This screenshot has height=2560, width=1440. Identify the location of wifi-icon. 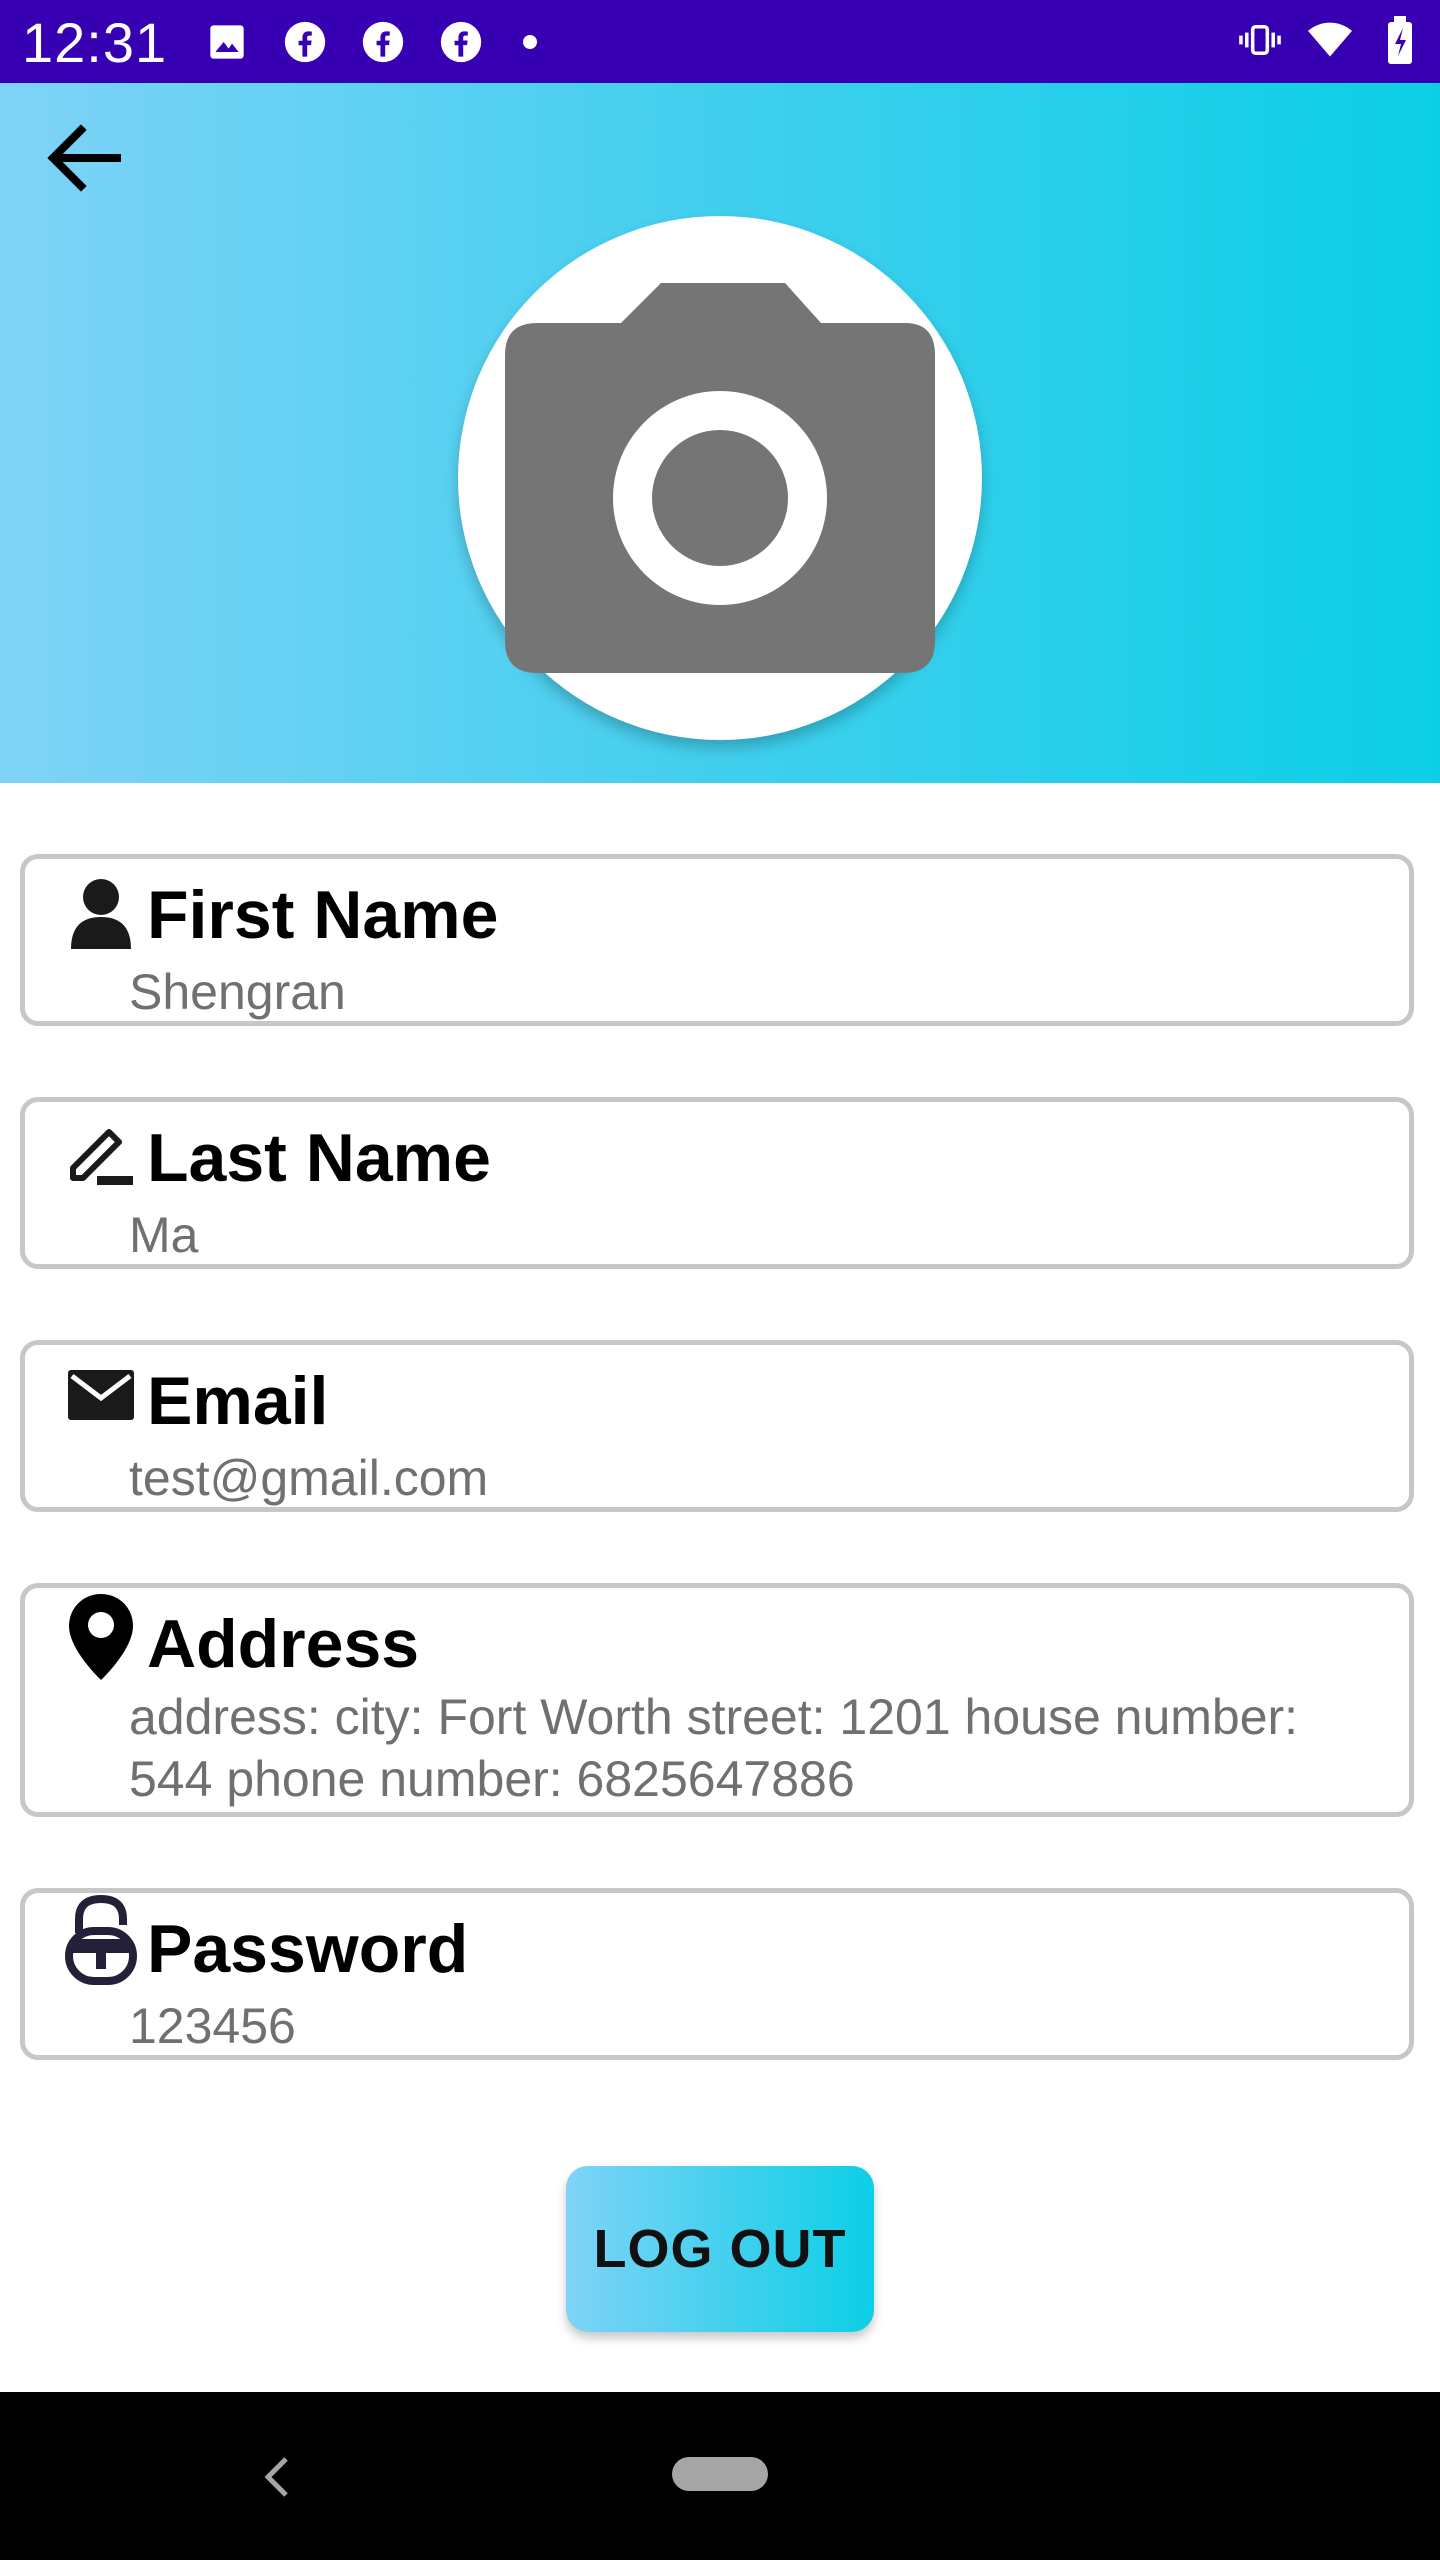
(1330, 40).